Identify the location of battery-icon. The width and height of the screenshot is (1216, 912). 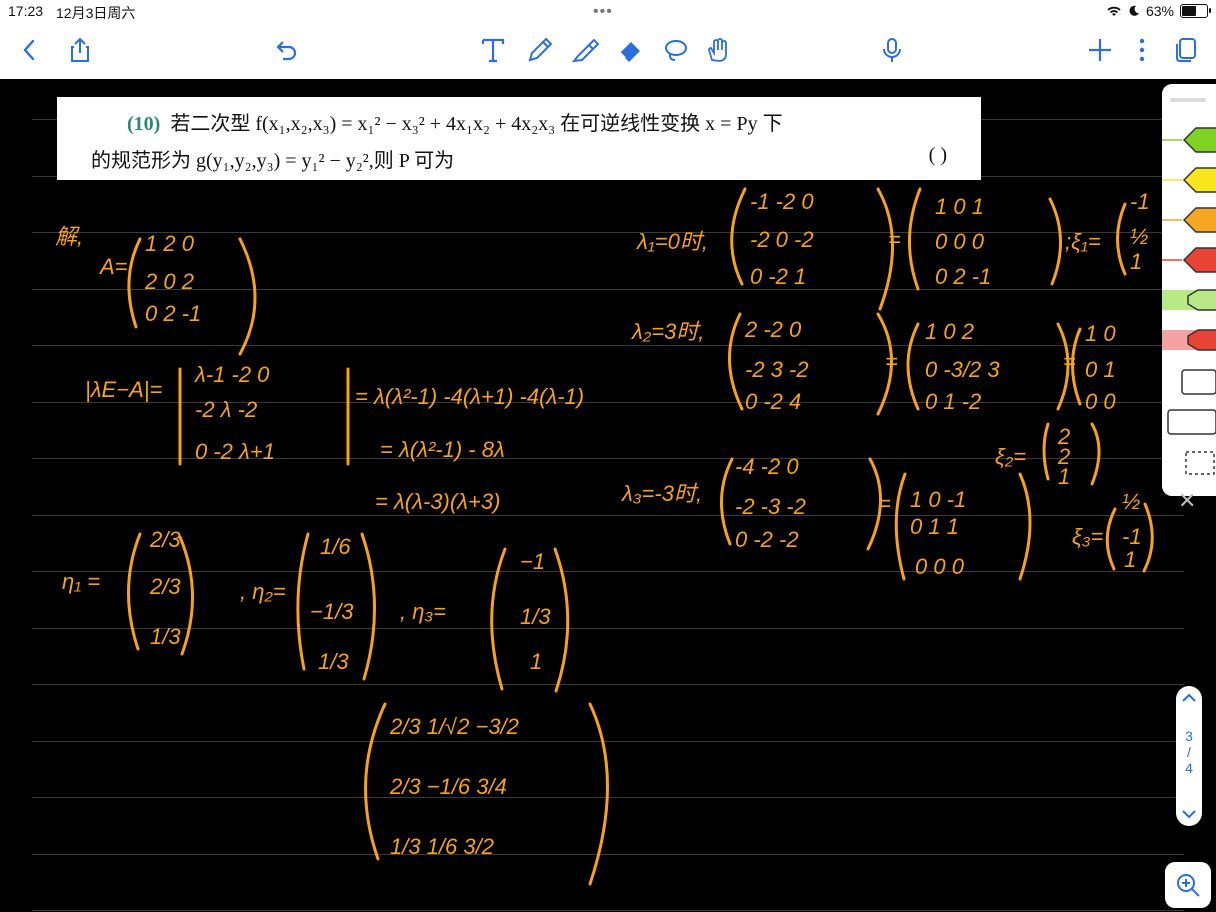
(1195, 11).